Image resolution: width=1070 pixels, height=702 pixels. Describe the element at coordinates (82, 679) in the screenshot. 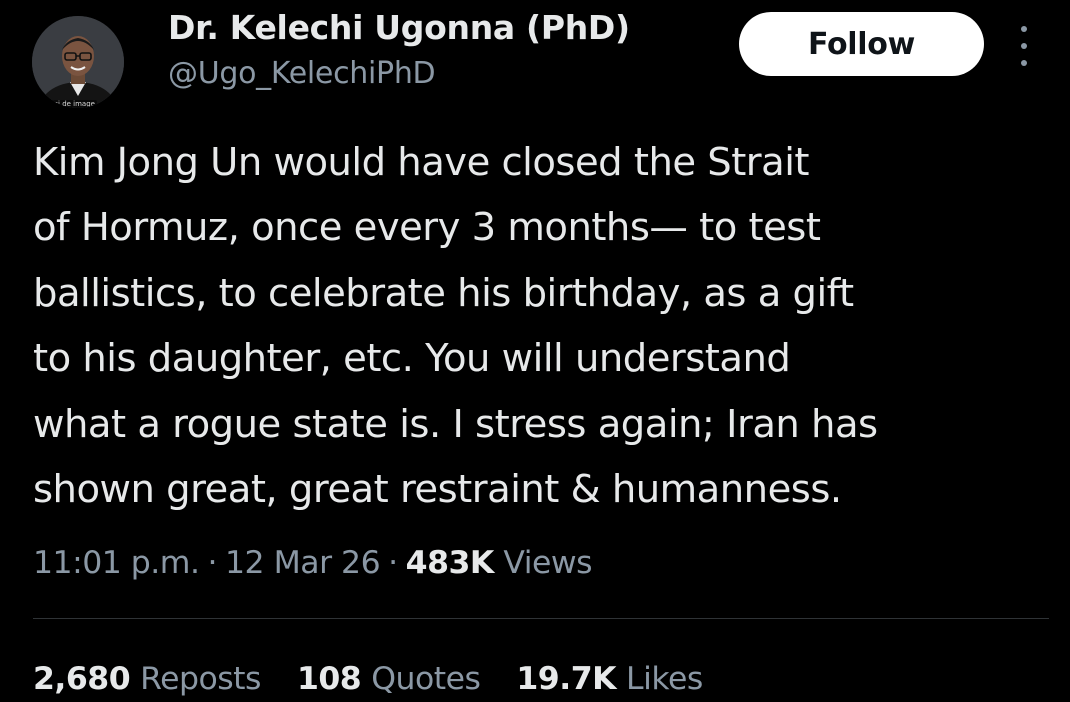

I see `reposts-count: 2,680` at that location.